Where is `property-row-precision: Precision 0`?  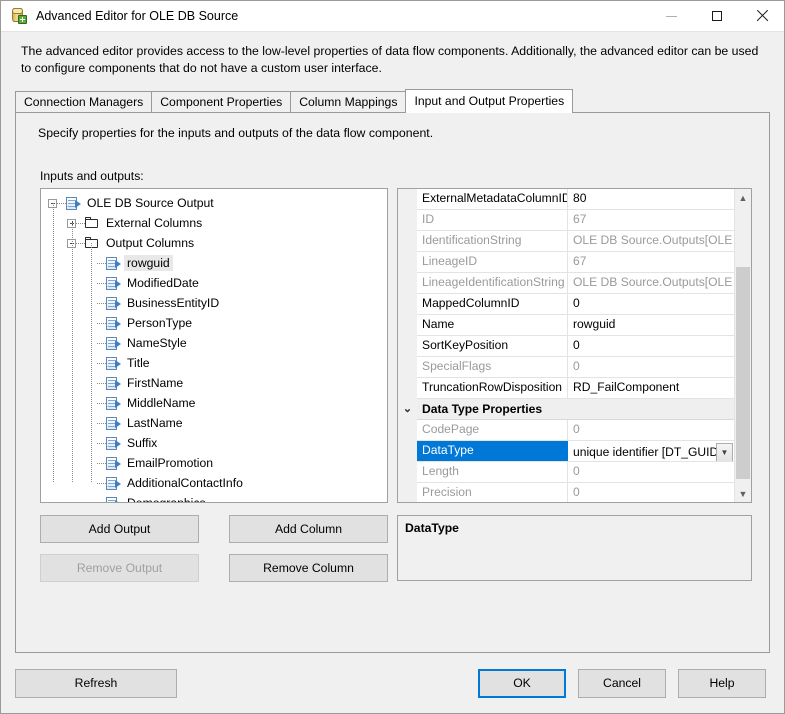
property-row-precision: Precision 0 is located at coordinates (575, 492).